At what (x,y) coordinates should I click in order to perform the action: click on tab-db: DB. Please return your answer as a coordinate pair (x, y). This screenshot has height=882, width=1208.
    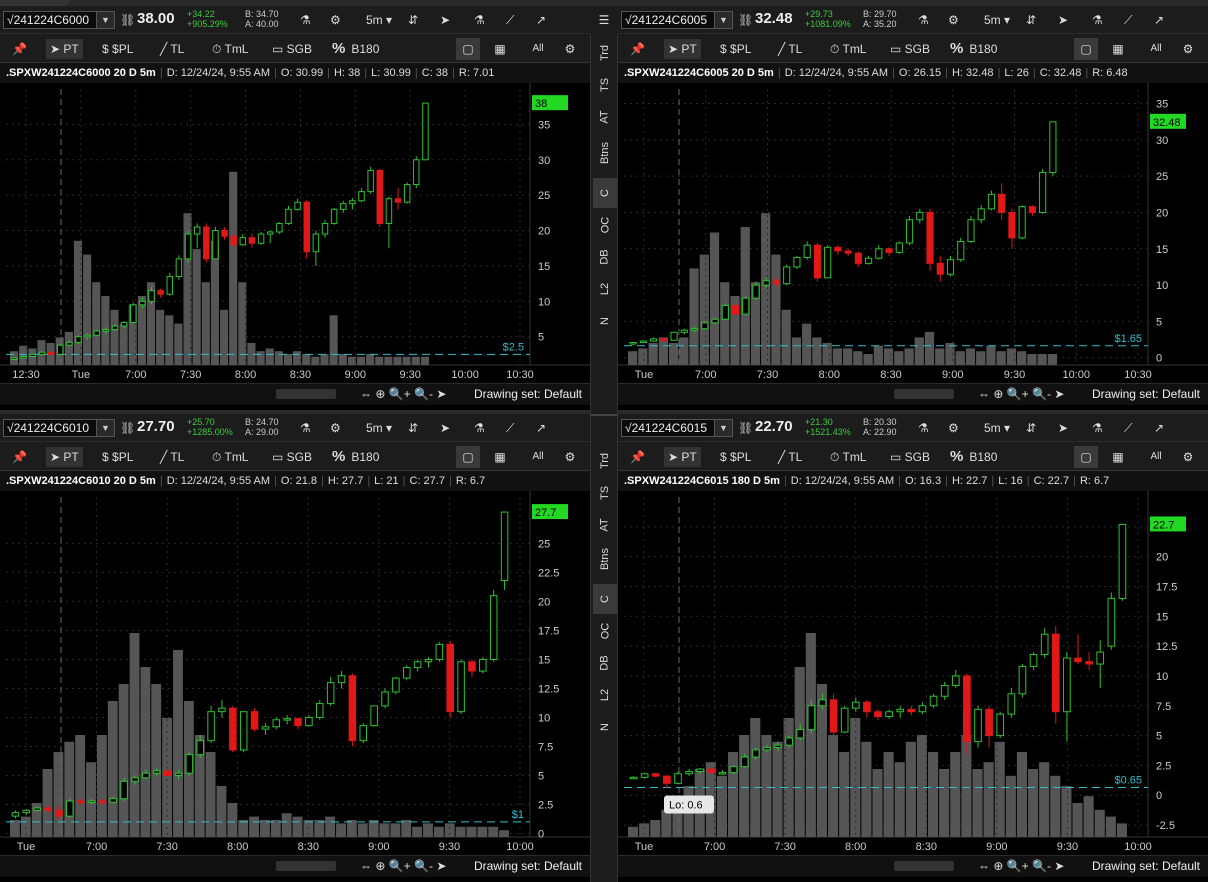
    Looking at the image, I should click on (605, 663).